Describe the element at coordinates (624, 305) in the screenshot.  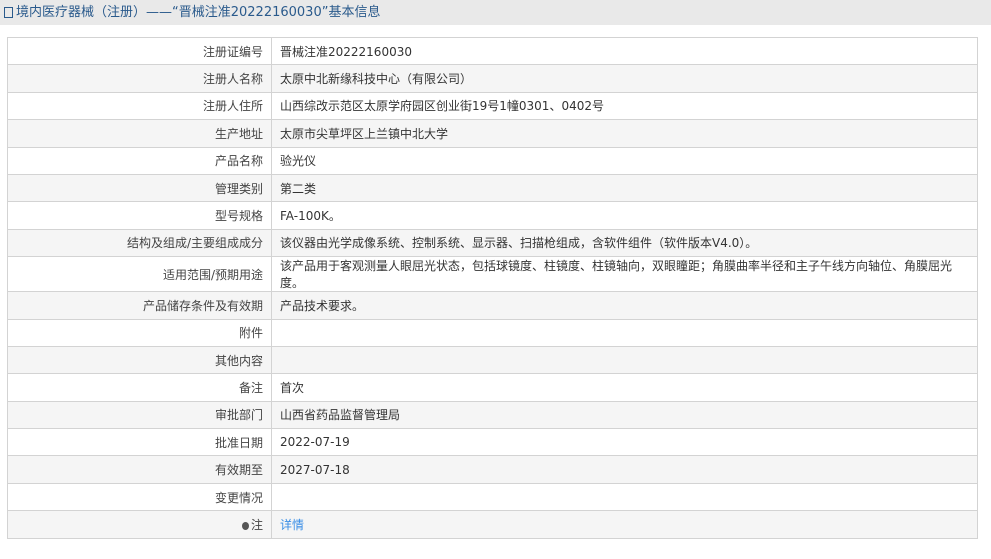
I see `row-value: 产品技术要求。` at that location.